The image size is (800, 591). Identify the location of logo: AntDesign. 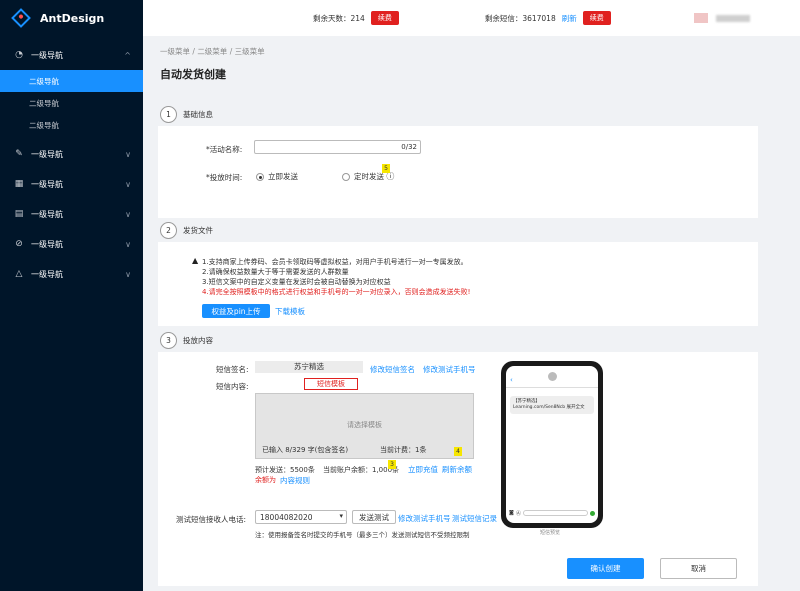
(71, 18).